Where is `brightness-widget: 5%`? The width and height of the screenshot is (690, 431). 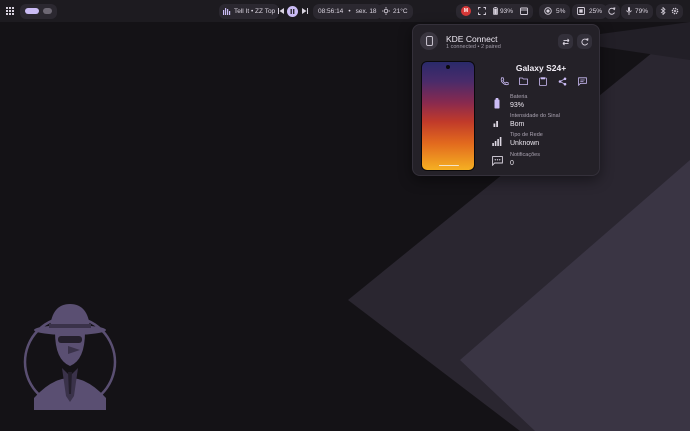
brightness-widget: 5% is located at coordinates (555, 11).